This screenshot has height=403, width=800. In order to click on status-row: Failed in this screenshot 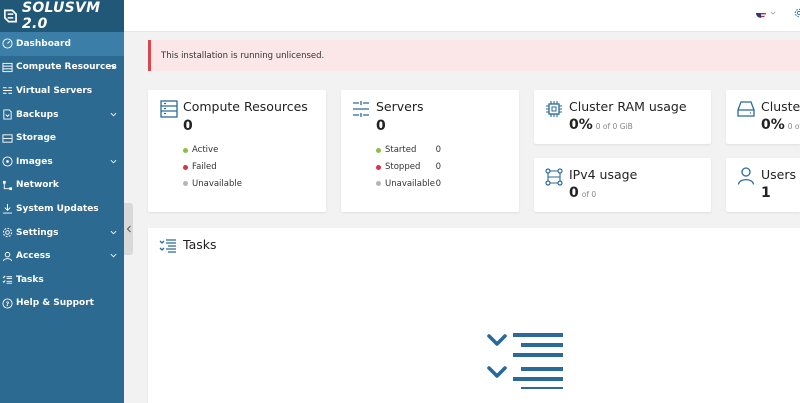, I will do `click(238, 167)`.